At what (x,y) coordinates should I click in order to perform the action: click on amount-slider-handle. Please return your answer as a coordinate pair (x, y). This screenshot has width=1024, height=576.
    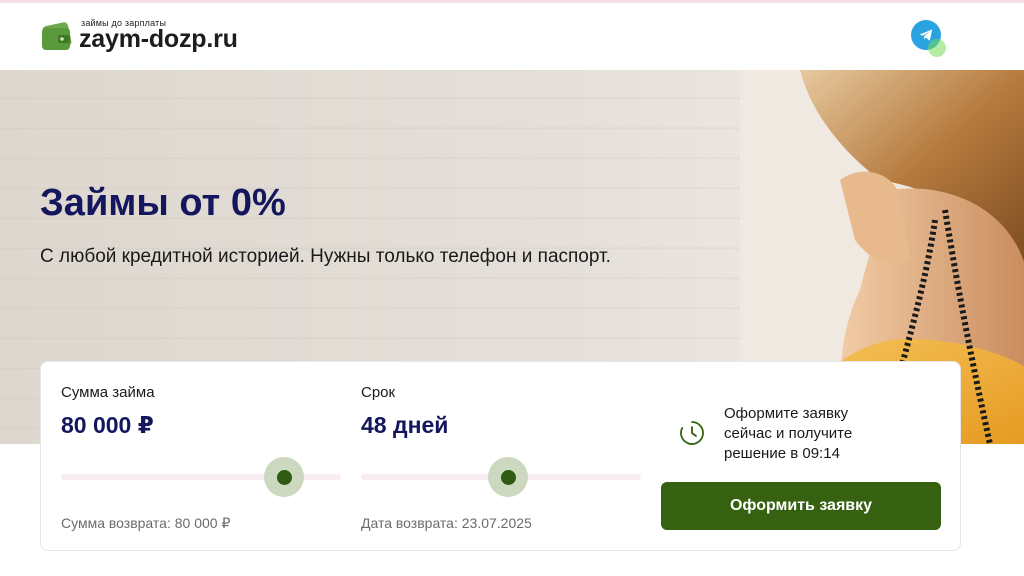
    Looking at the image, I should click on (284, 477).